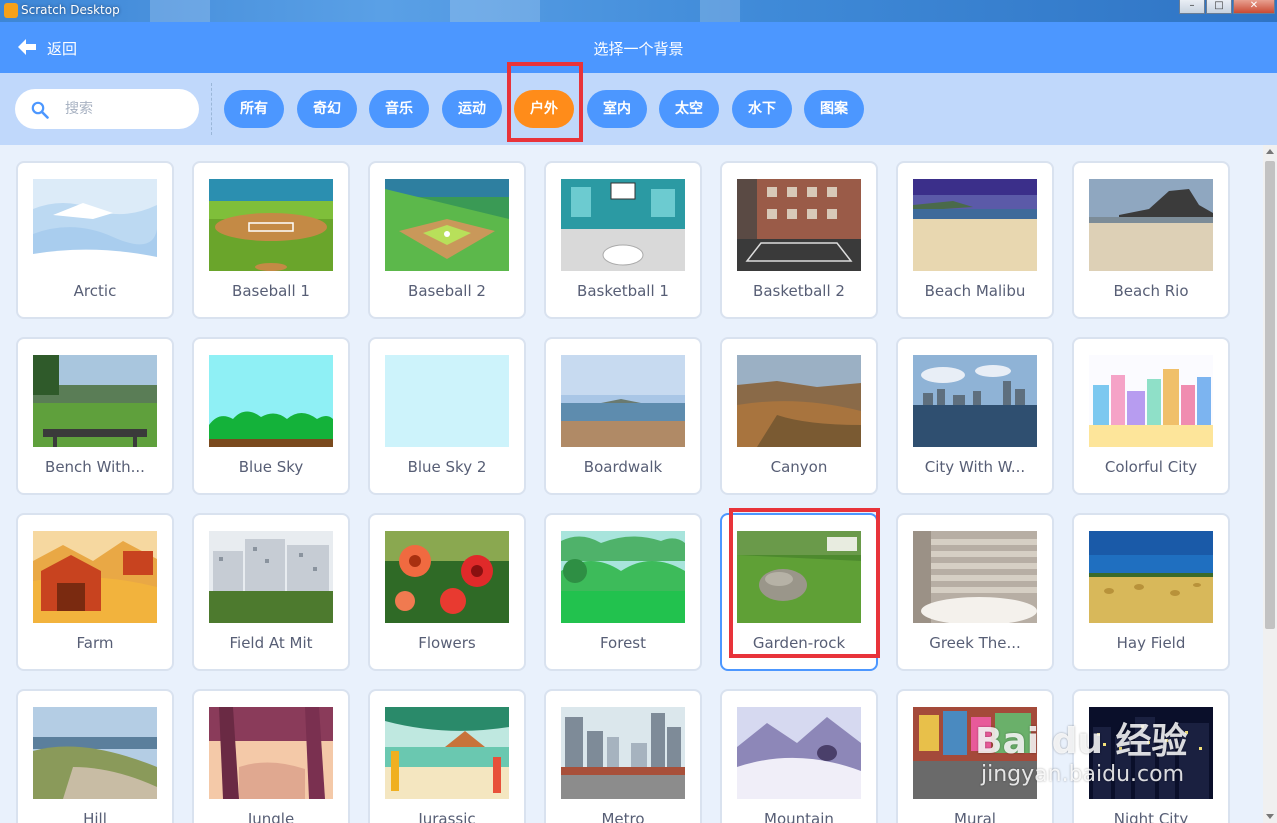 Image resolution: width=1277 pixels, height=823 pixels. Describe the element at coordinates (623, 225) in the screenshot. I see `basketball-1-thumbnail` at that location.